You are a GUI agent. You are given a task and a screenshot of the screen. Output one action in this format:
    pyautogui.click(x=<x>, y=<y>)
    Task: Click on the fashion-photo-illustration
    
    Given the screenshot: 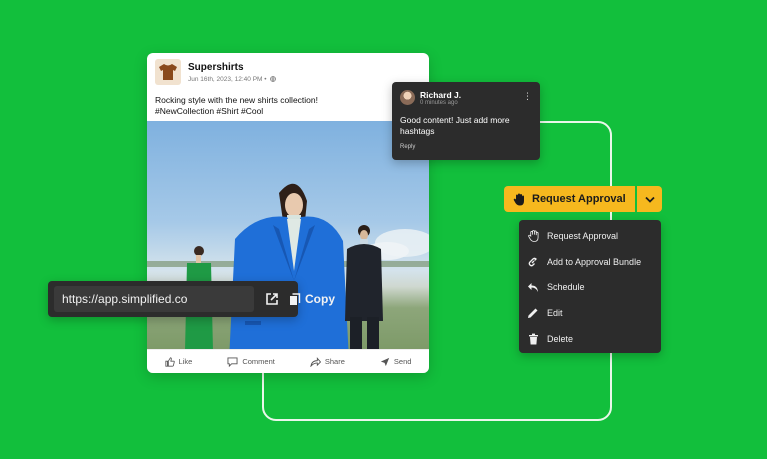 What is the action you would take?
    pyautogui.click(x=288, y=272)
    